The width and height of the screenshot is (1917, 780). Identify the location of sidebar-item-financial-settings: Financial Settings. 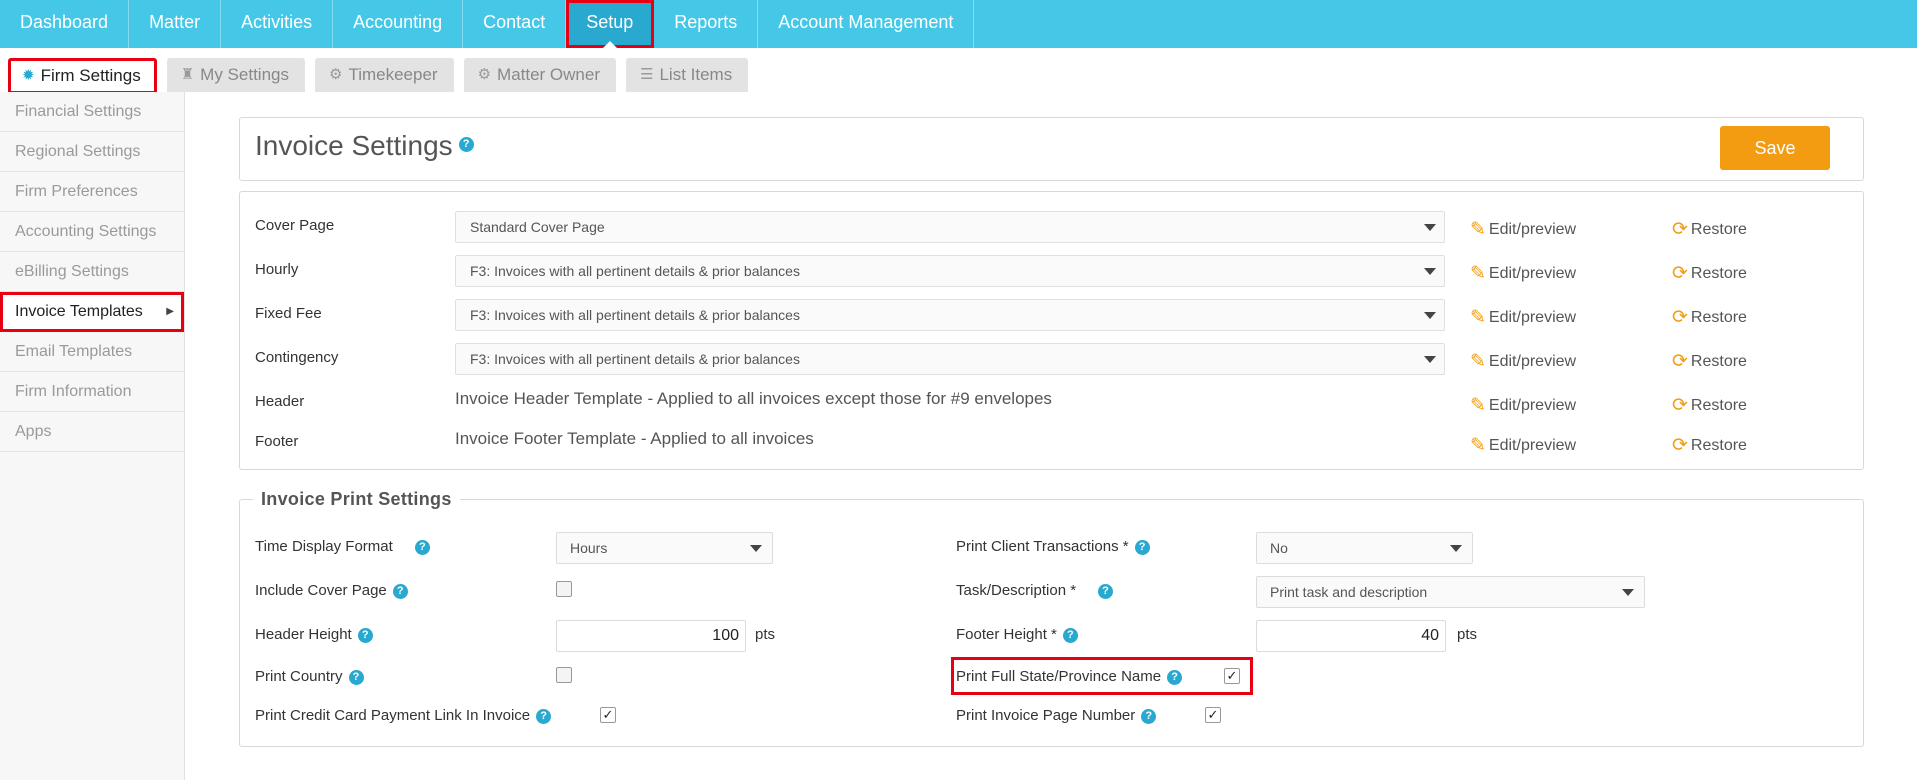
(92, 112).